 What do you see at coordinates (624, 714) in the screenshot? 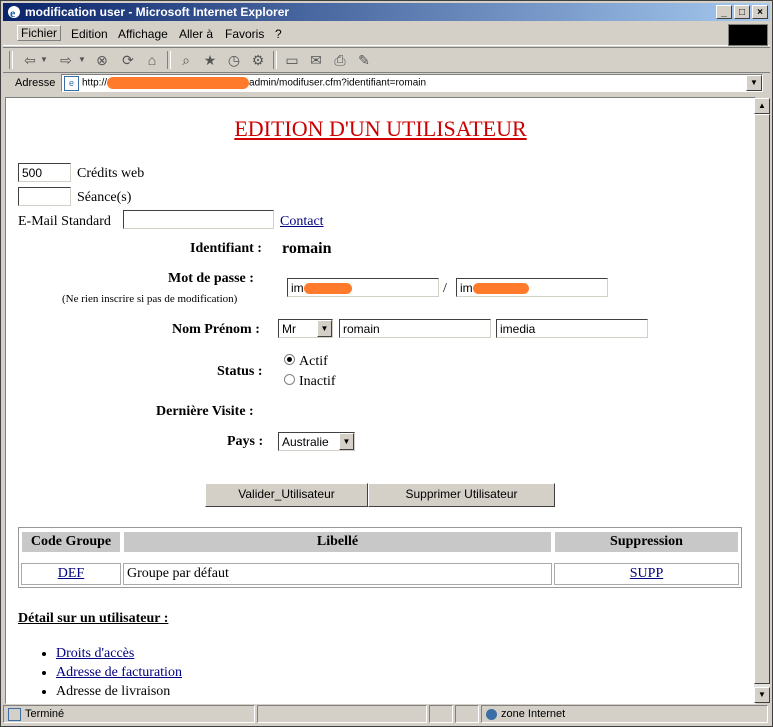
I see `zone-cell: zone Internet` at bounding box center [624, 714].